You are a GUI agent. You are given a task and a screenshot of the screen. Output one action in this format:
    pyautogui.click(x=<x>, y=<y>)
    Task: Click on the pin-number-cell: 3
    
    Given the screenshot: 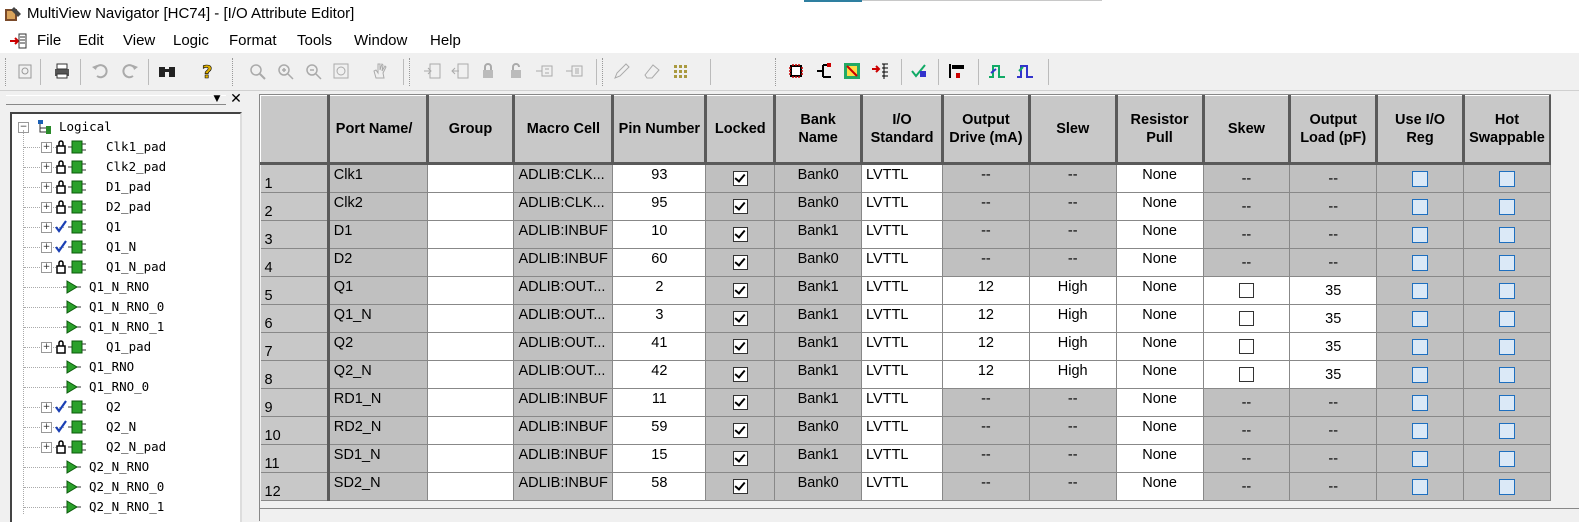 What is the action you would take?
    pyautogui.click(x=659, y=318)
    